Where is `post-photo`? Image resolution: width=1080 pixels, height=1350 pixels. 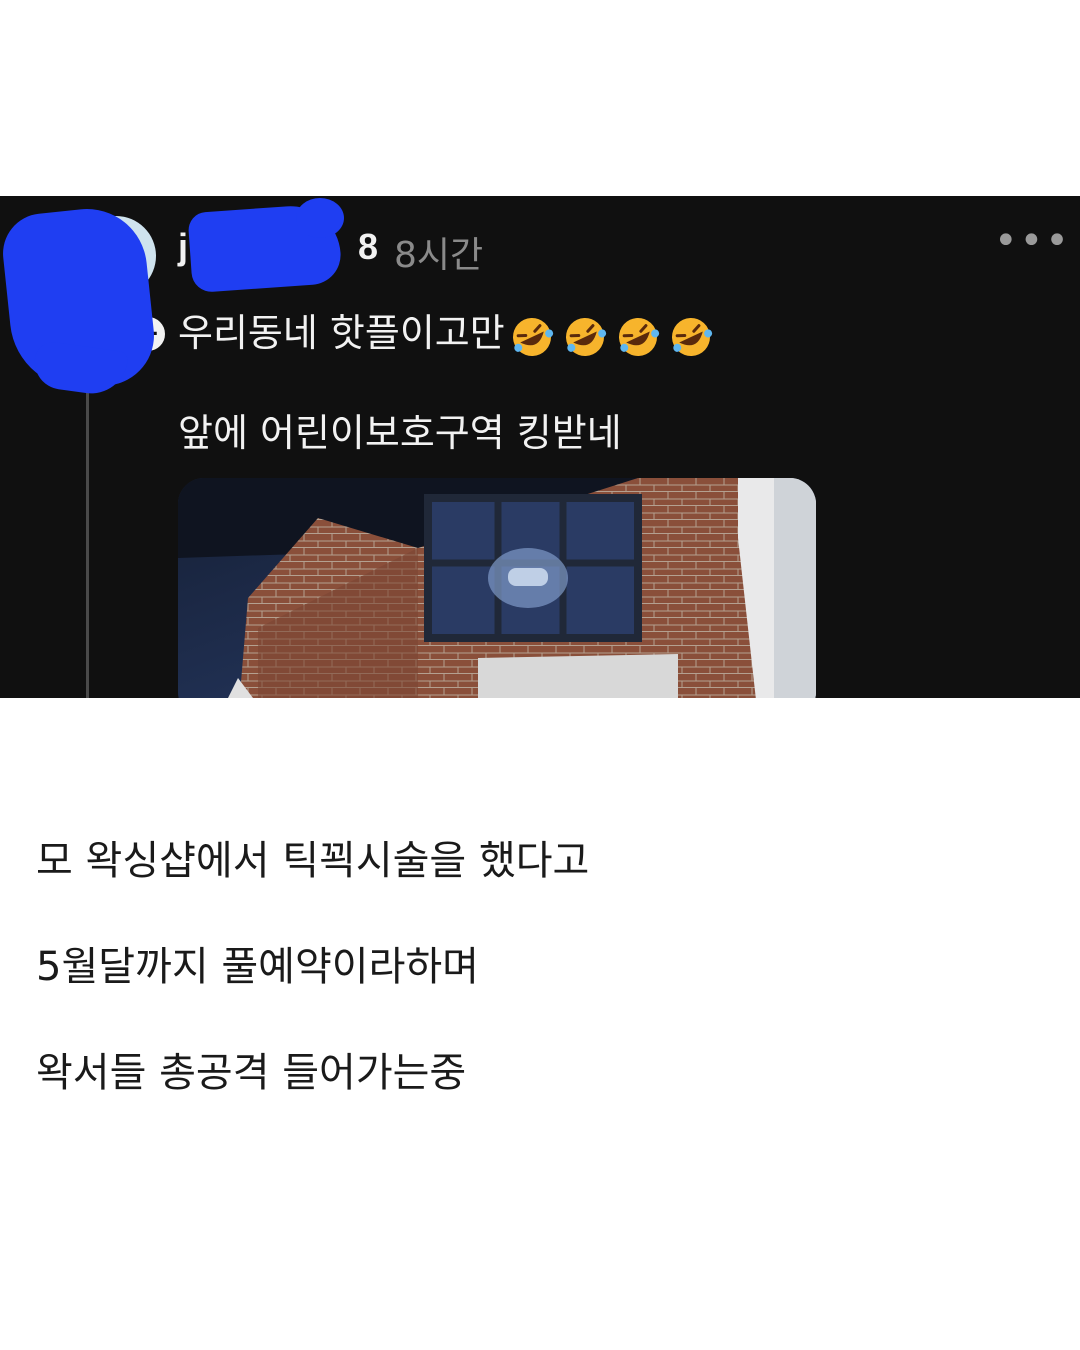
post-photo is located at coordinates (497, 588).